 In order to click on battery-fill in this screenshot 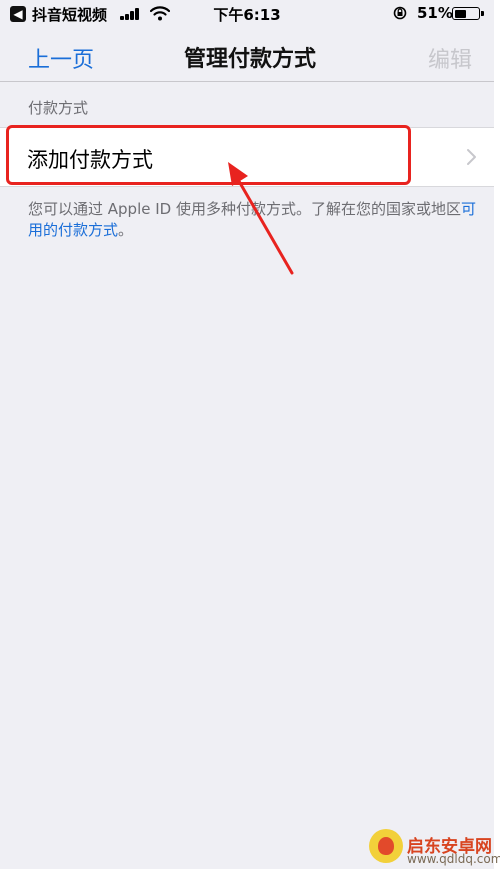, I will do `click(460, 13)`.